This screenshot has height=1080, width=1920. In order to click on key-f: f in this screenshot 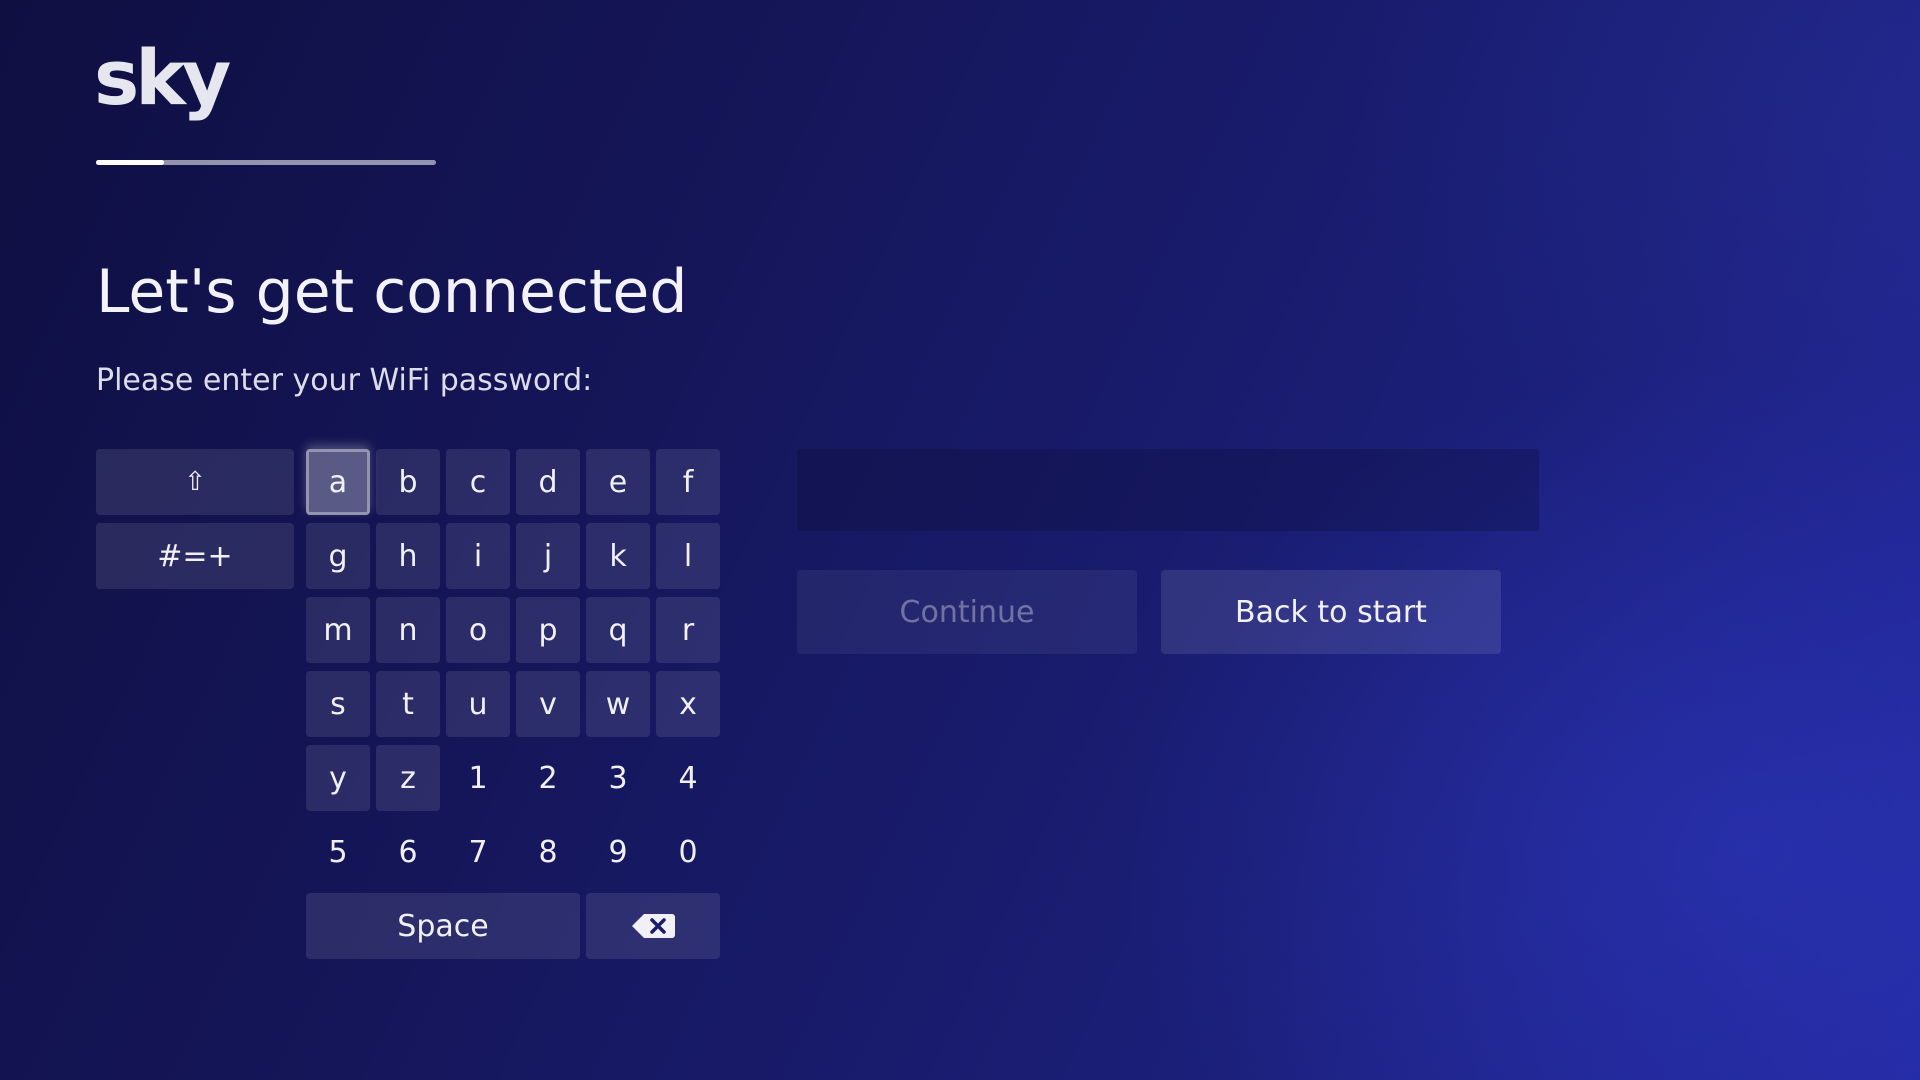, I will do `click(688, 482)`.